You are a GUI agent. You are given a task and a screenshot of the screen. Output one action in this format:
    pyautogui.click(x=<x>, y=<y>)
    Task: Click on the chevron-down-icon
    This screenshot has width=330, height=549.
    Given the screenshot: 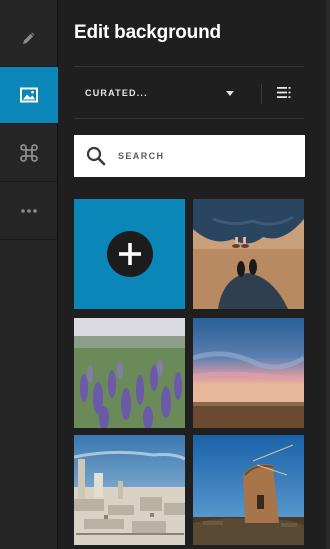 What is the action you would take?
    pyautogui.click(x=230, y=93)
    